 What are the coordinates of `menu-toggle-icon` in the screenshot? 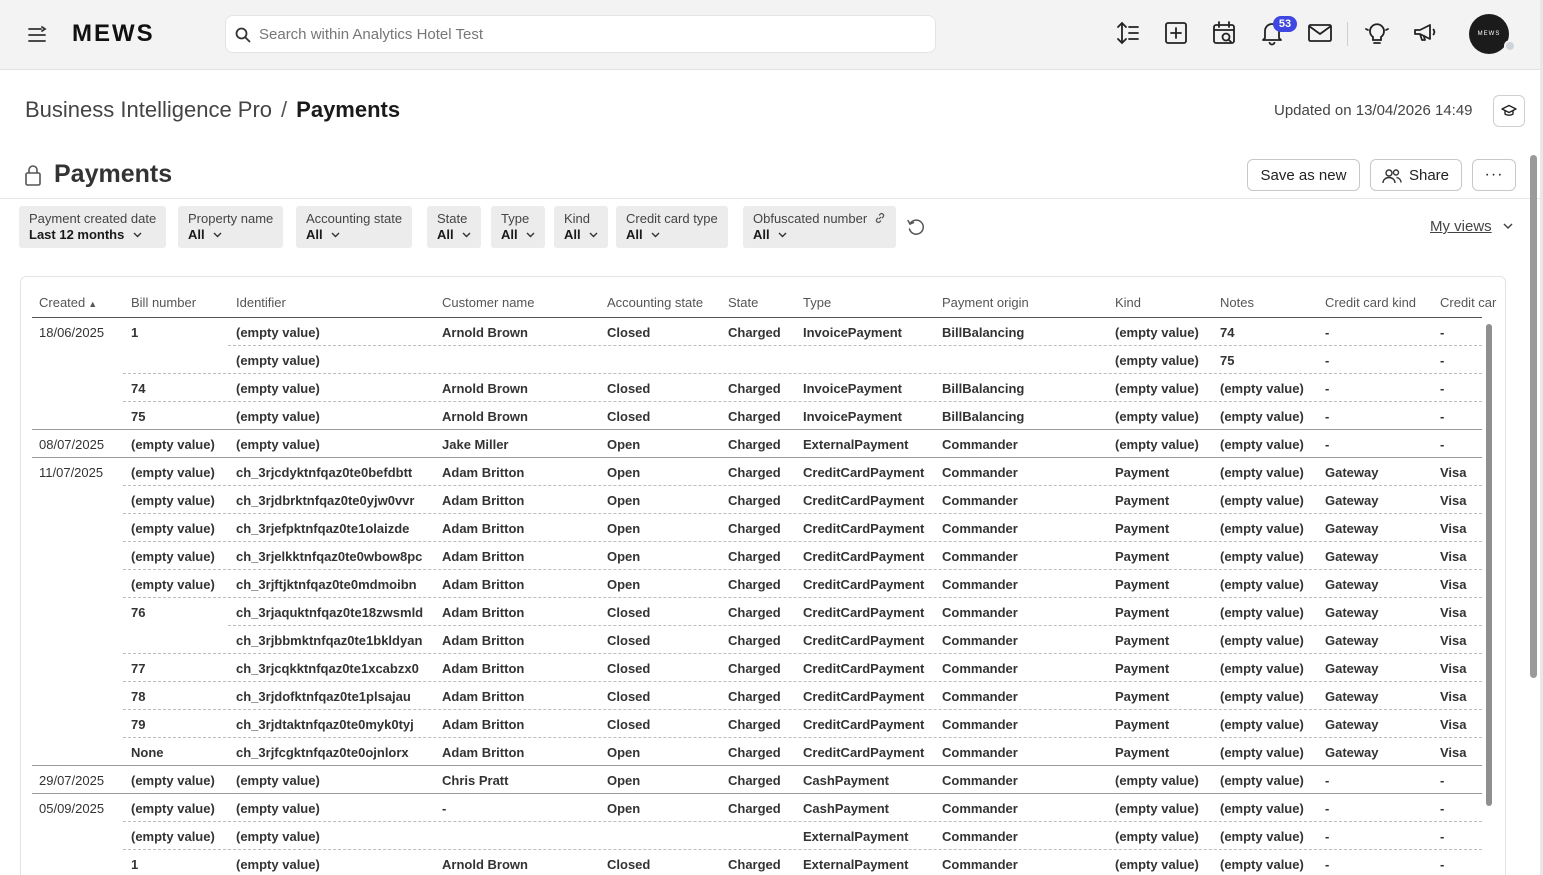 It's located at (37, 35).